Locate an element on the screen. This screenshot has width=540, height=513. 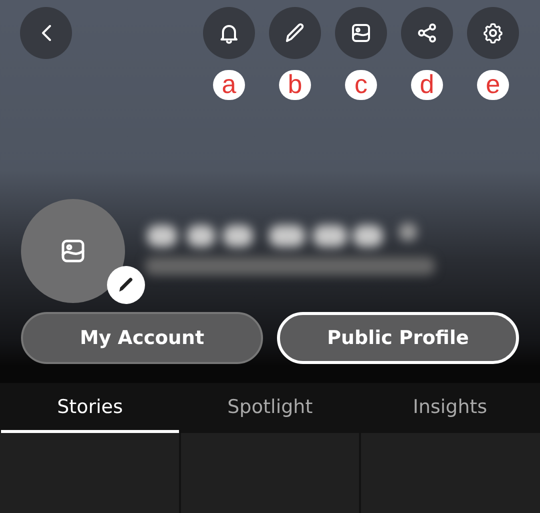
settings-button is located at coordinates (493, 33).